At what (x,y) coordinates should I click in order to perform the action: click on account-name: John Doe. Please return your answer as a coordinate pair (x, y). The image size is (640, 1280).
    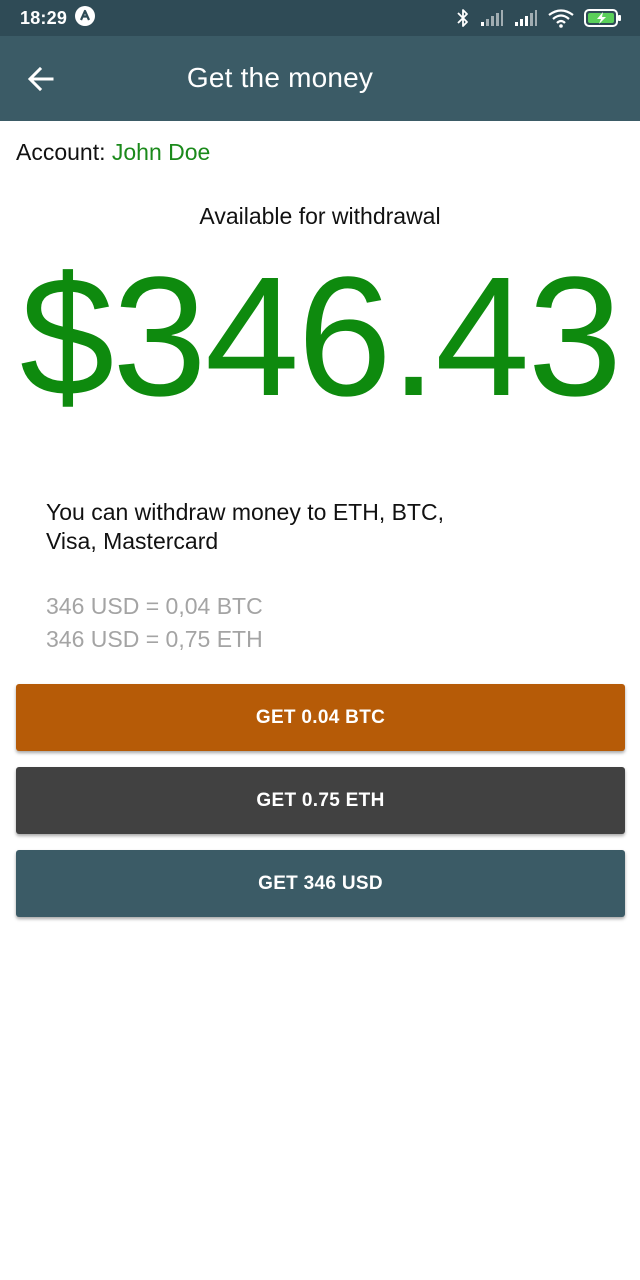
    Looking at the image, I should click on (161, 152).